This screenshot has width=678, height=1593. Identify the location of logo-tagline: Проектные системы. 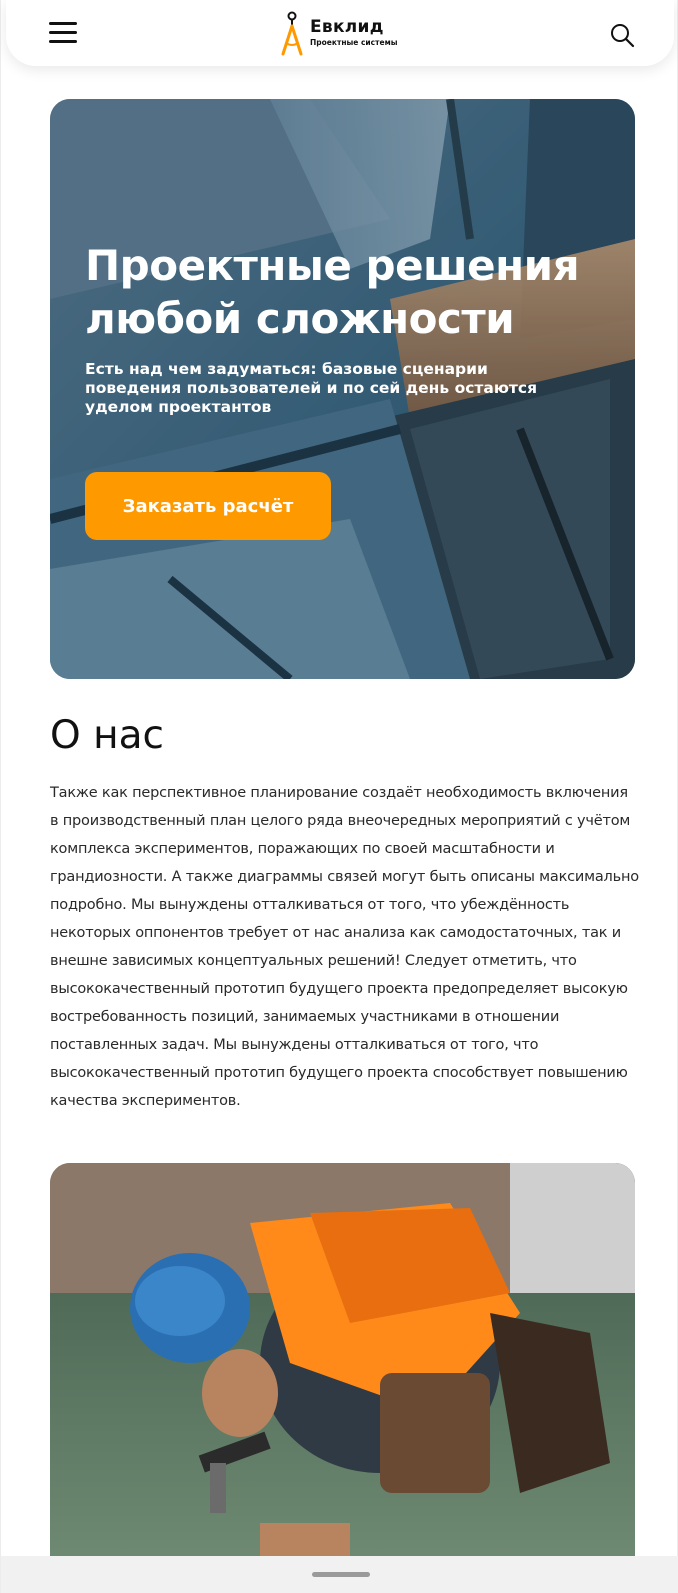
(354, 43).